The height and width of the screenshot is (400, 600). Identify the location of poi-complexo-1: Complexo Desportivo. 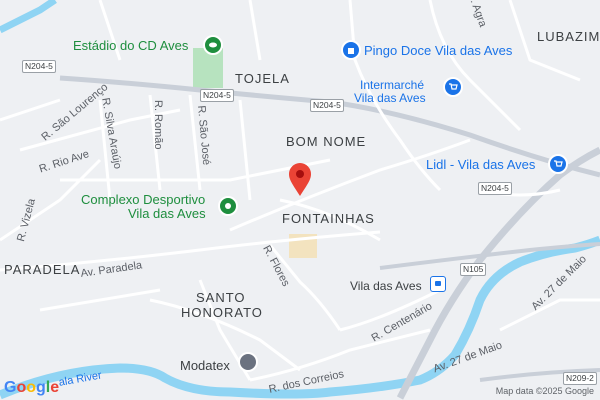
(143, 199).